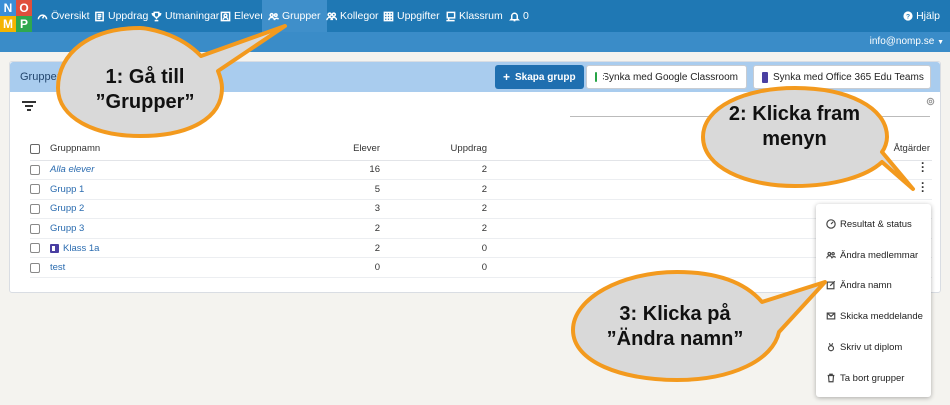 This screenshot has height=405, width=950. Describe the element at coordinates (185, 248) in the screenshot. I see `group-name-cell: Klass 1a` at that location.